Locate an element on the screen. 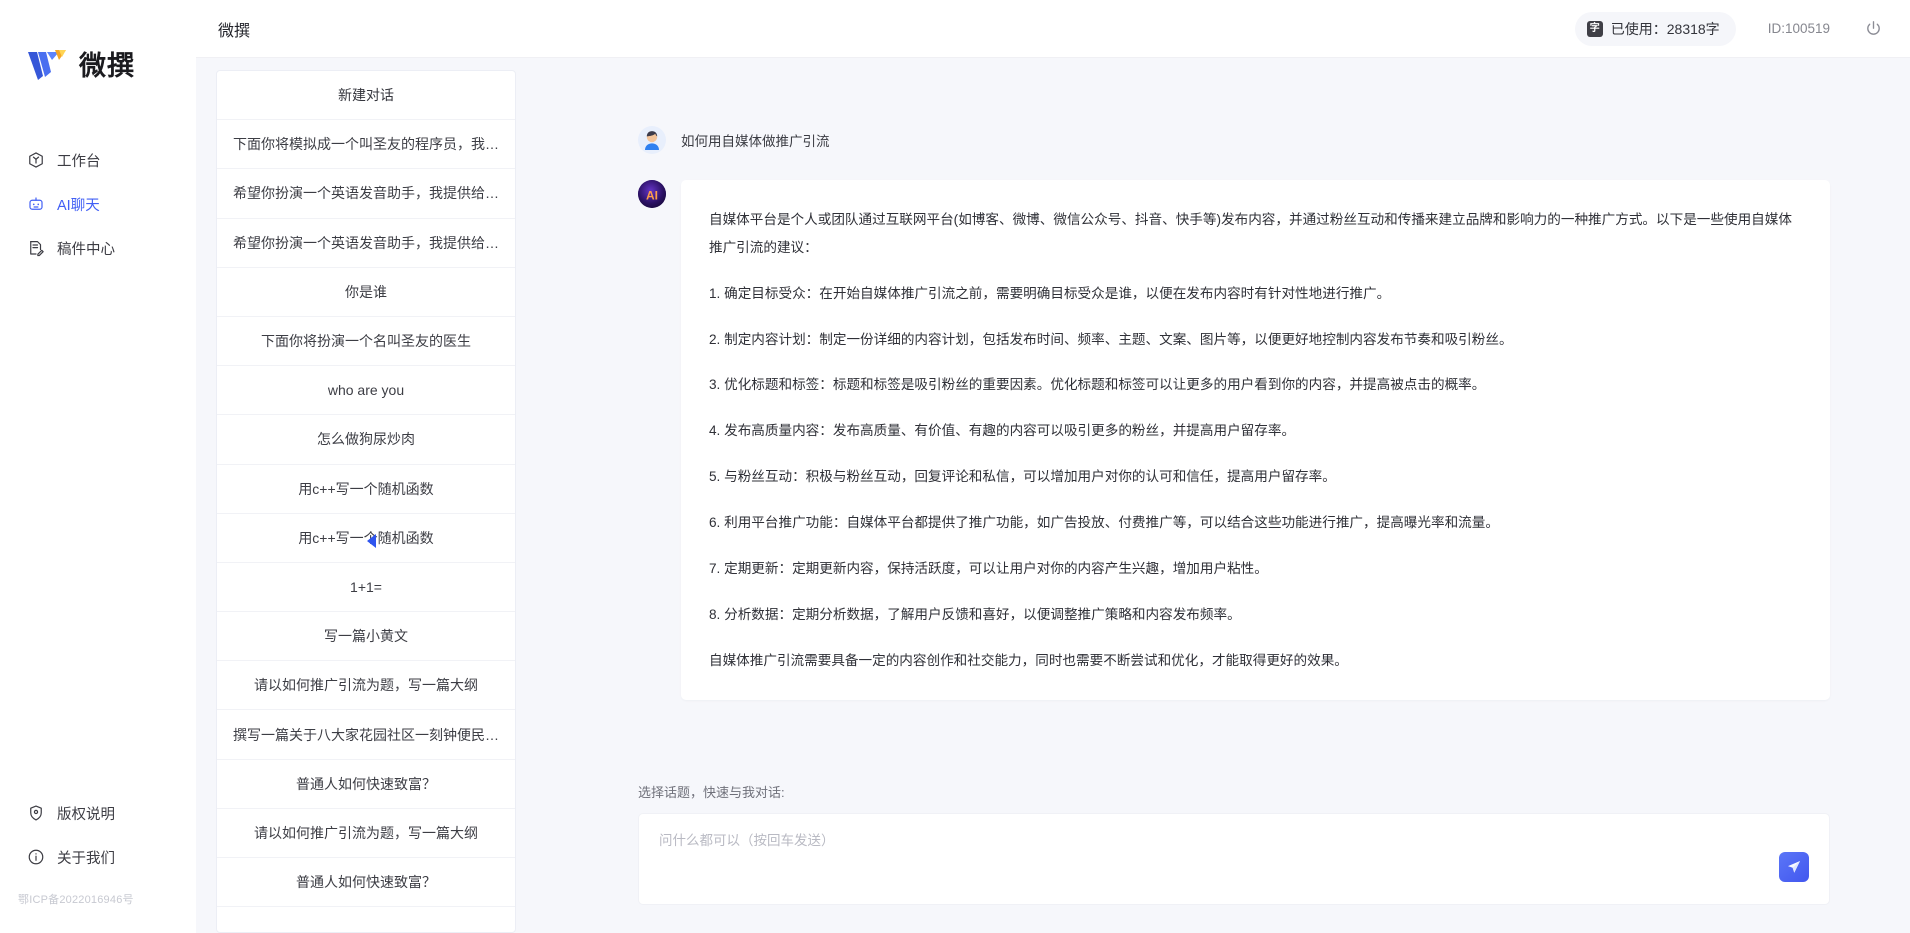 Image resolution: width=1910 pixels, height=933 pixels. usage-label: 已使用：28318字 is located at coordinates (1665, 28).